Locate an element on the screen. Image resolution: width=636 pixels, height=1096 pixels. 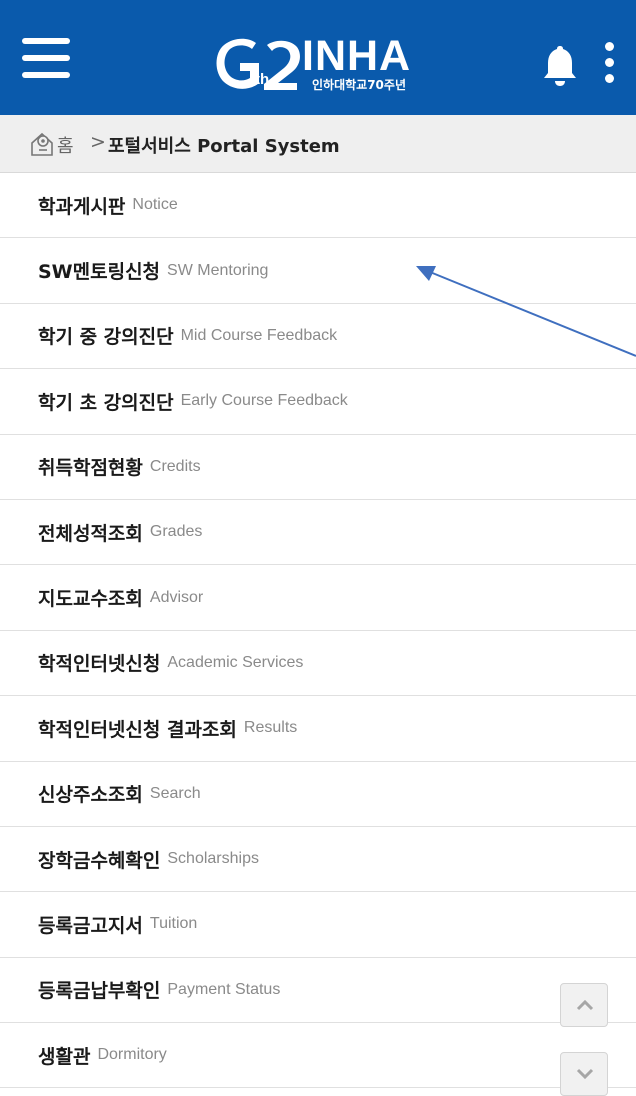
chevron-up-icon is located at coordinates (585, 1005).